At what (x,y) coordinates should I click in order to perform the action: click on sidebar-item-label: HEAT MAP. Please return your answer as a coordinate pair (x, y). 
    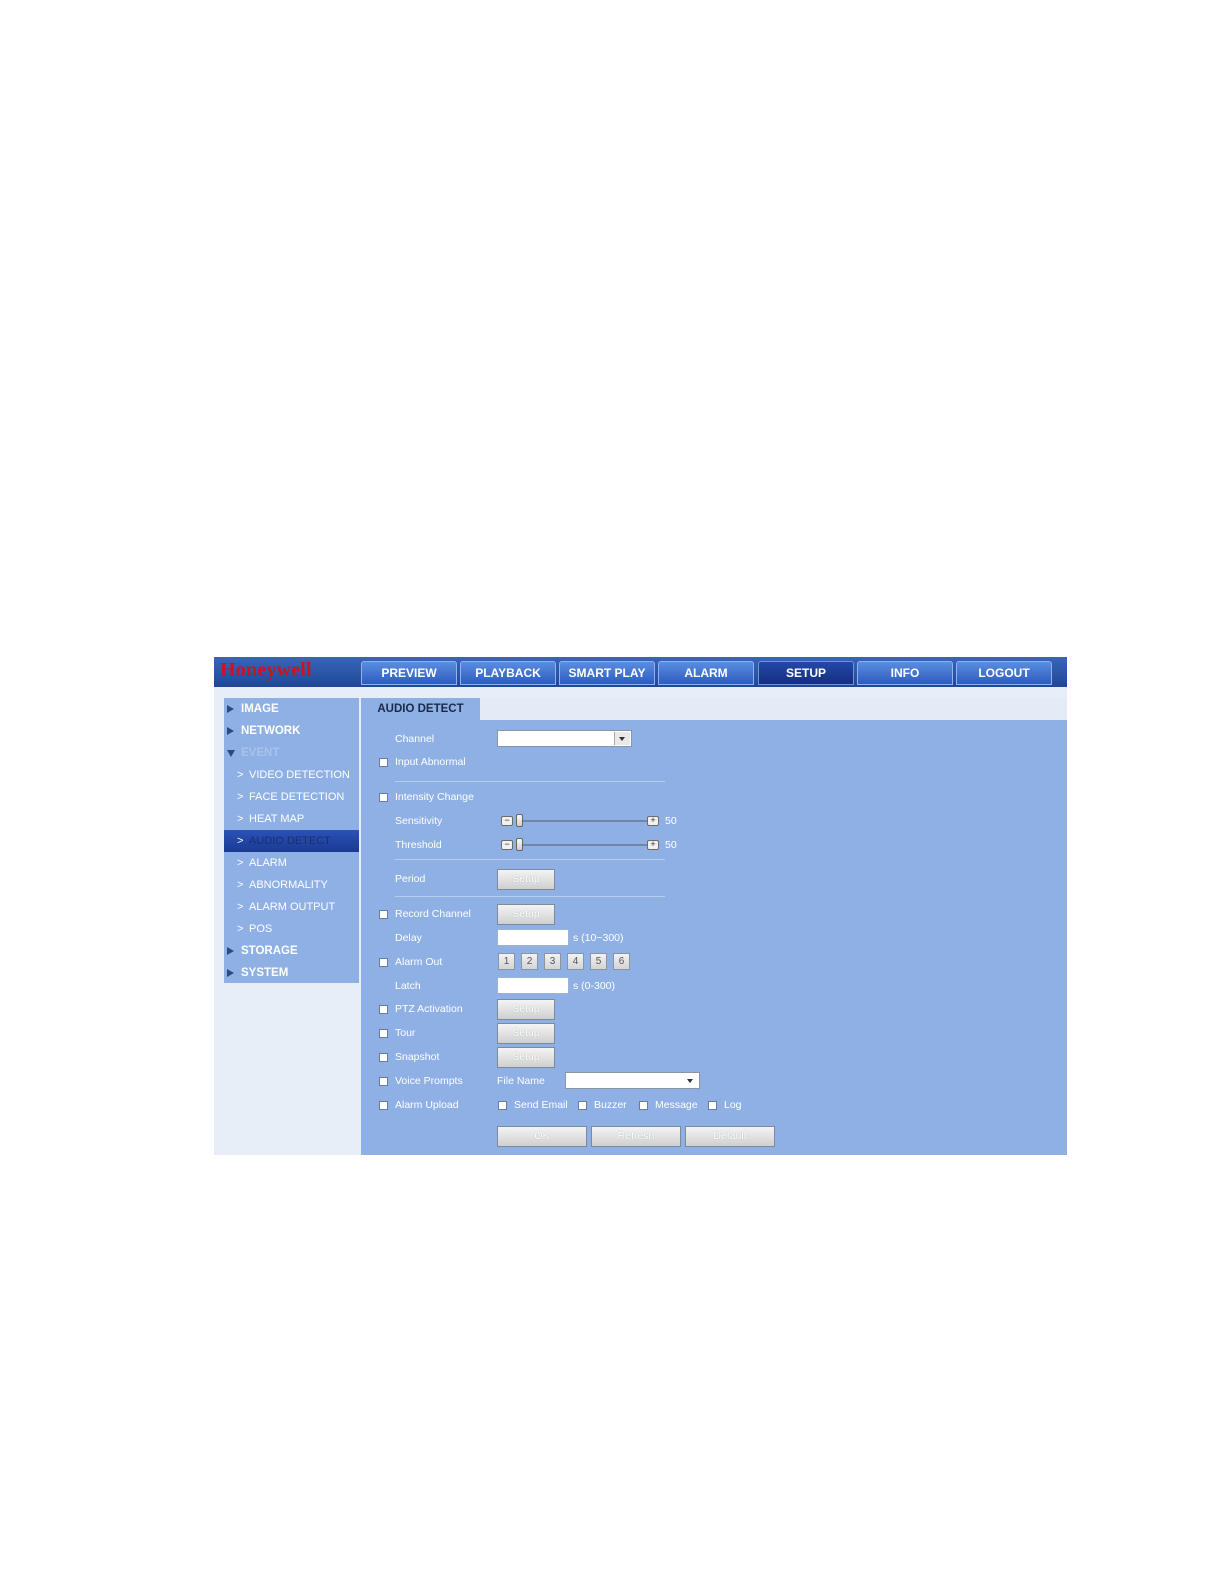
    Looking at the image, I should click on (277, 819).